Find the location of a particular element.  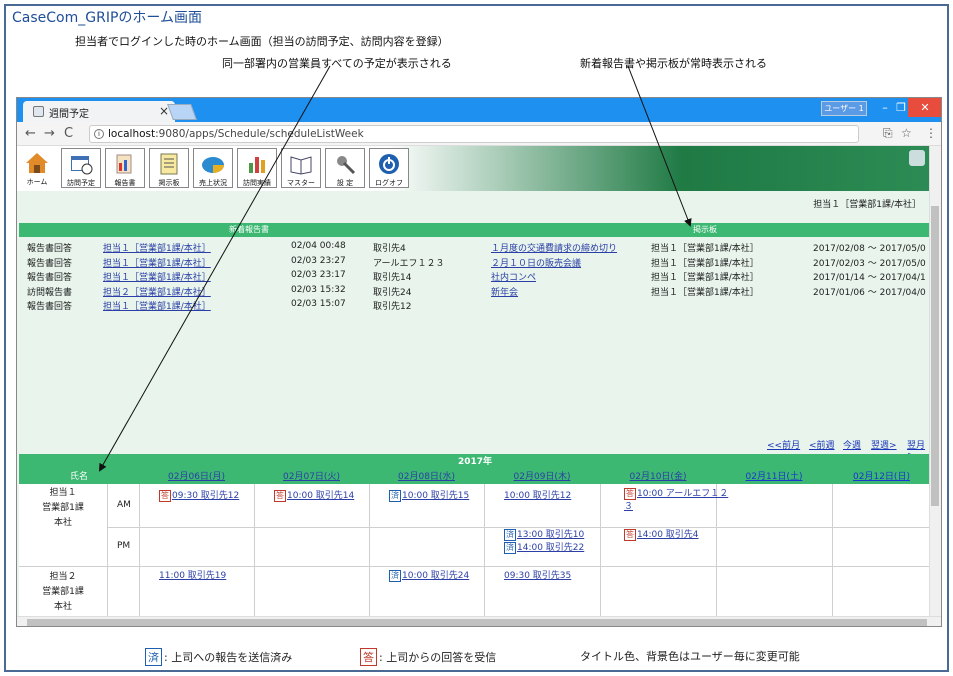

sales-button: 売上状況 is located at coordinates (213, 168).